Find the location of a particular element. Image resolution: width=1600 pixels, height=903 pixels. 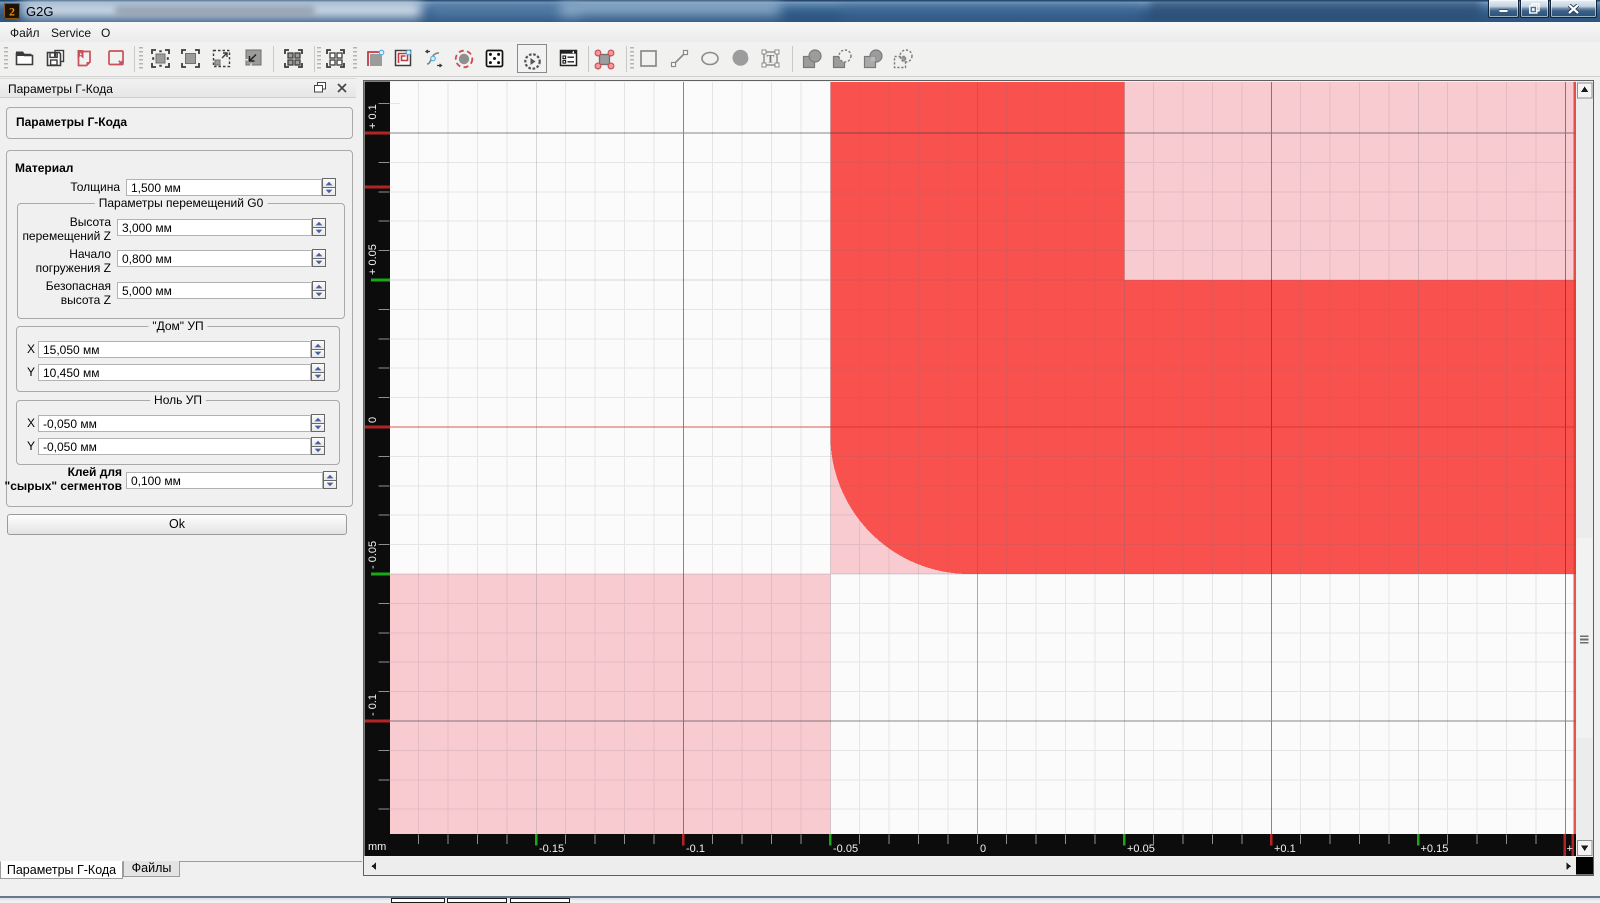

svg-text: +0.1 is located at coordinates (1285, 849).